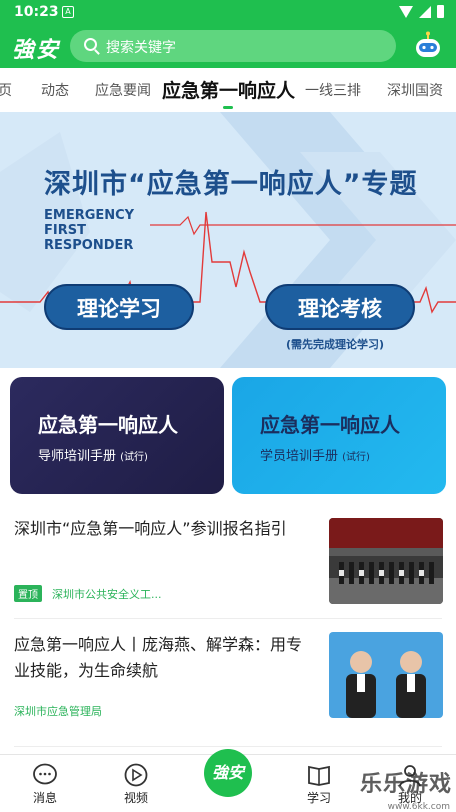  Describe the element at coordinates (415, 90) in the screenshot. I see `tab-shenzhen-sasac: 深圳国资` at that location.